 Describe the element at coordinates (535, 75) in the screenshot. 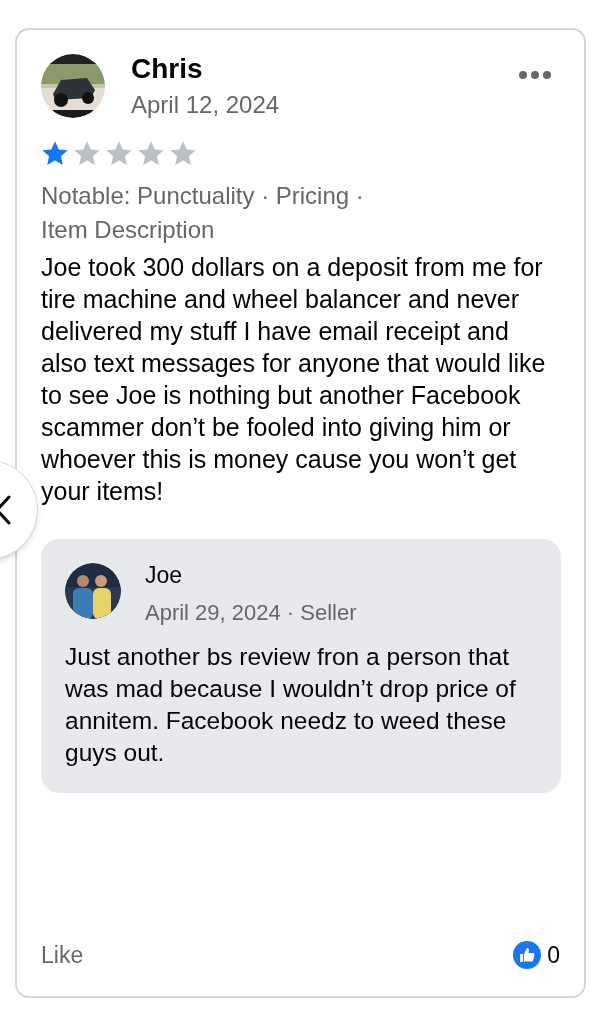

I see `more-icon` at that location.